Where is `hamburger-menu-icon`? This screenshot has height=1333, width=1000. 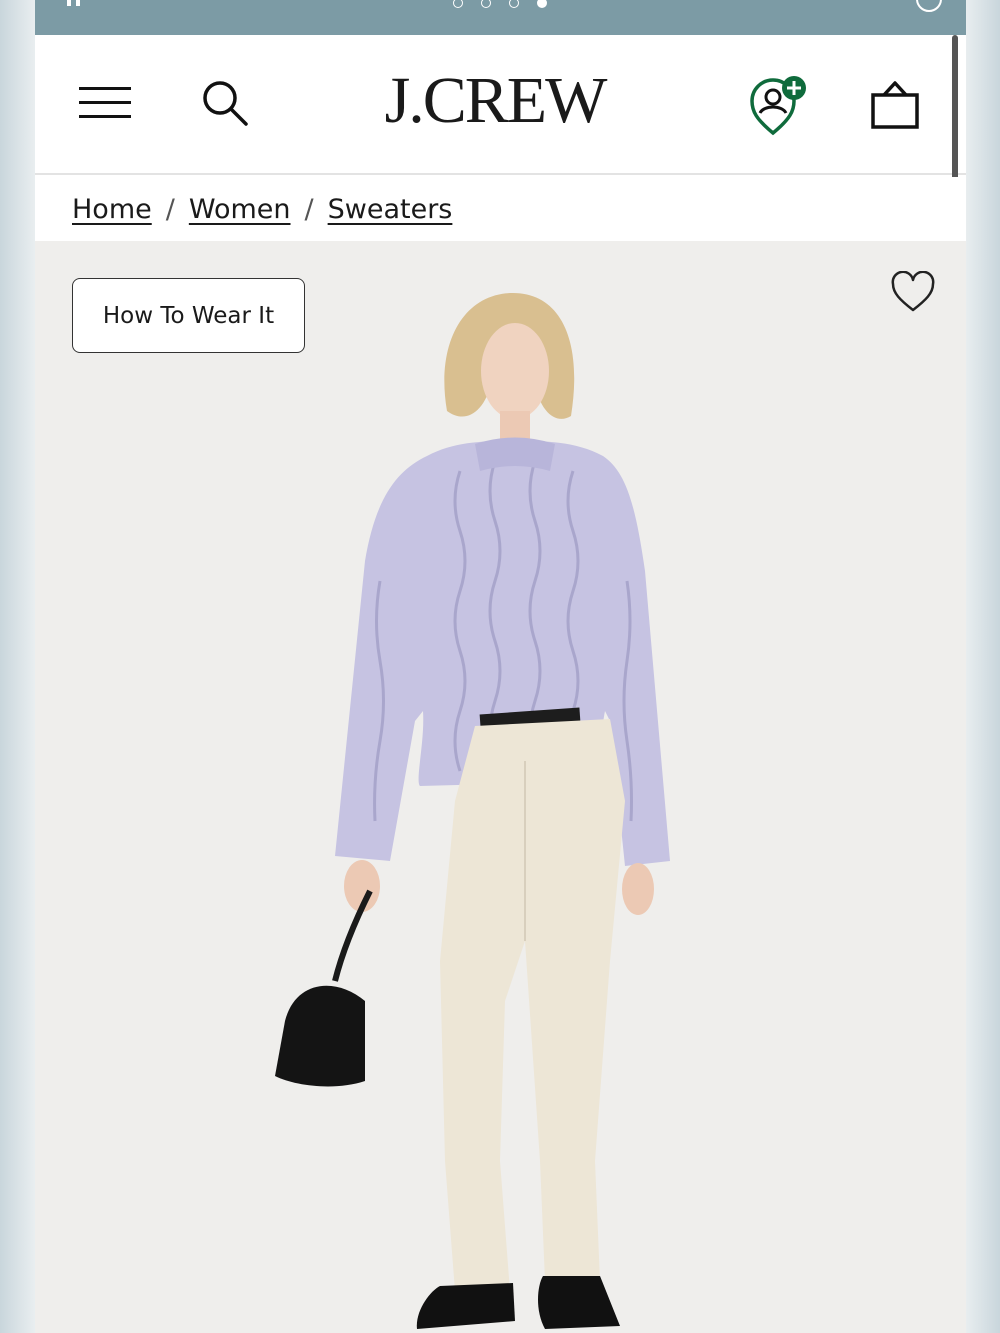 hamburger-menu-icon is located at coordinates (105, 102).